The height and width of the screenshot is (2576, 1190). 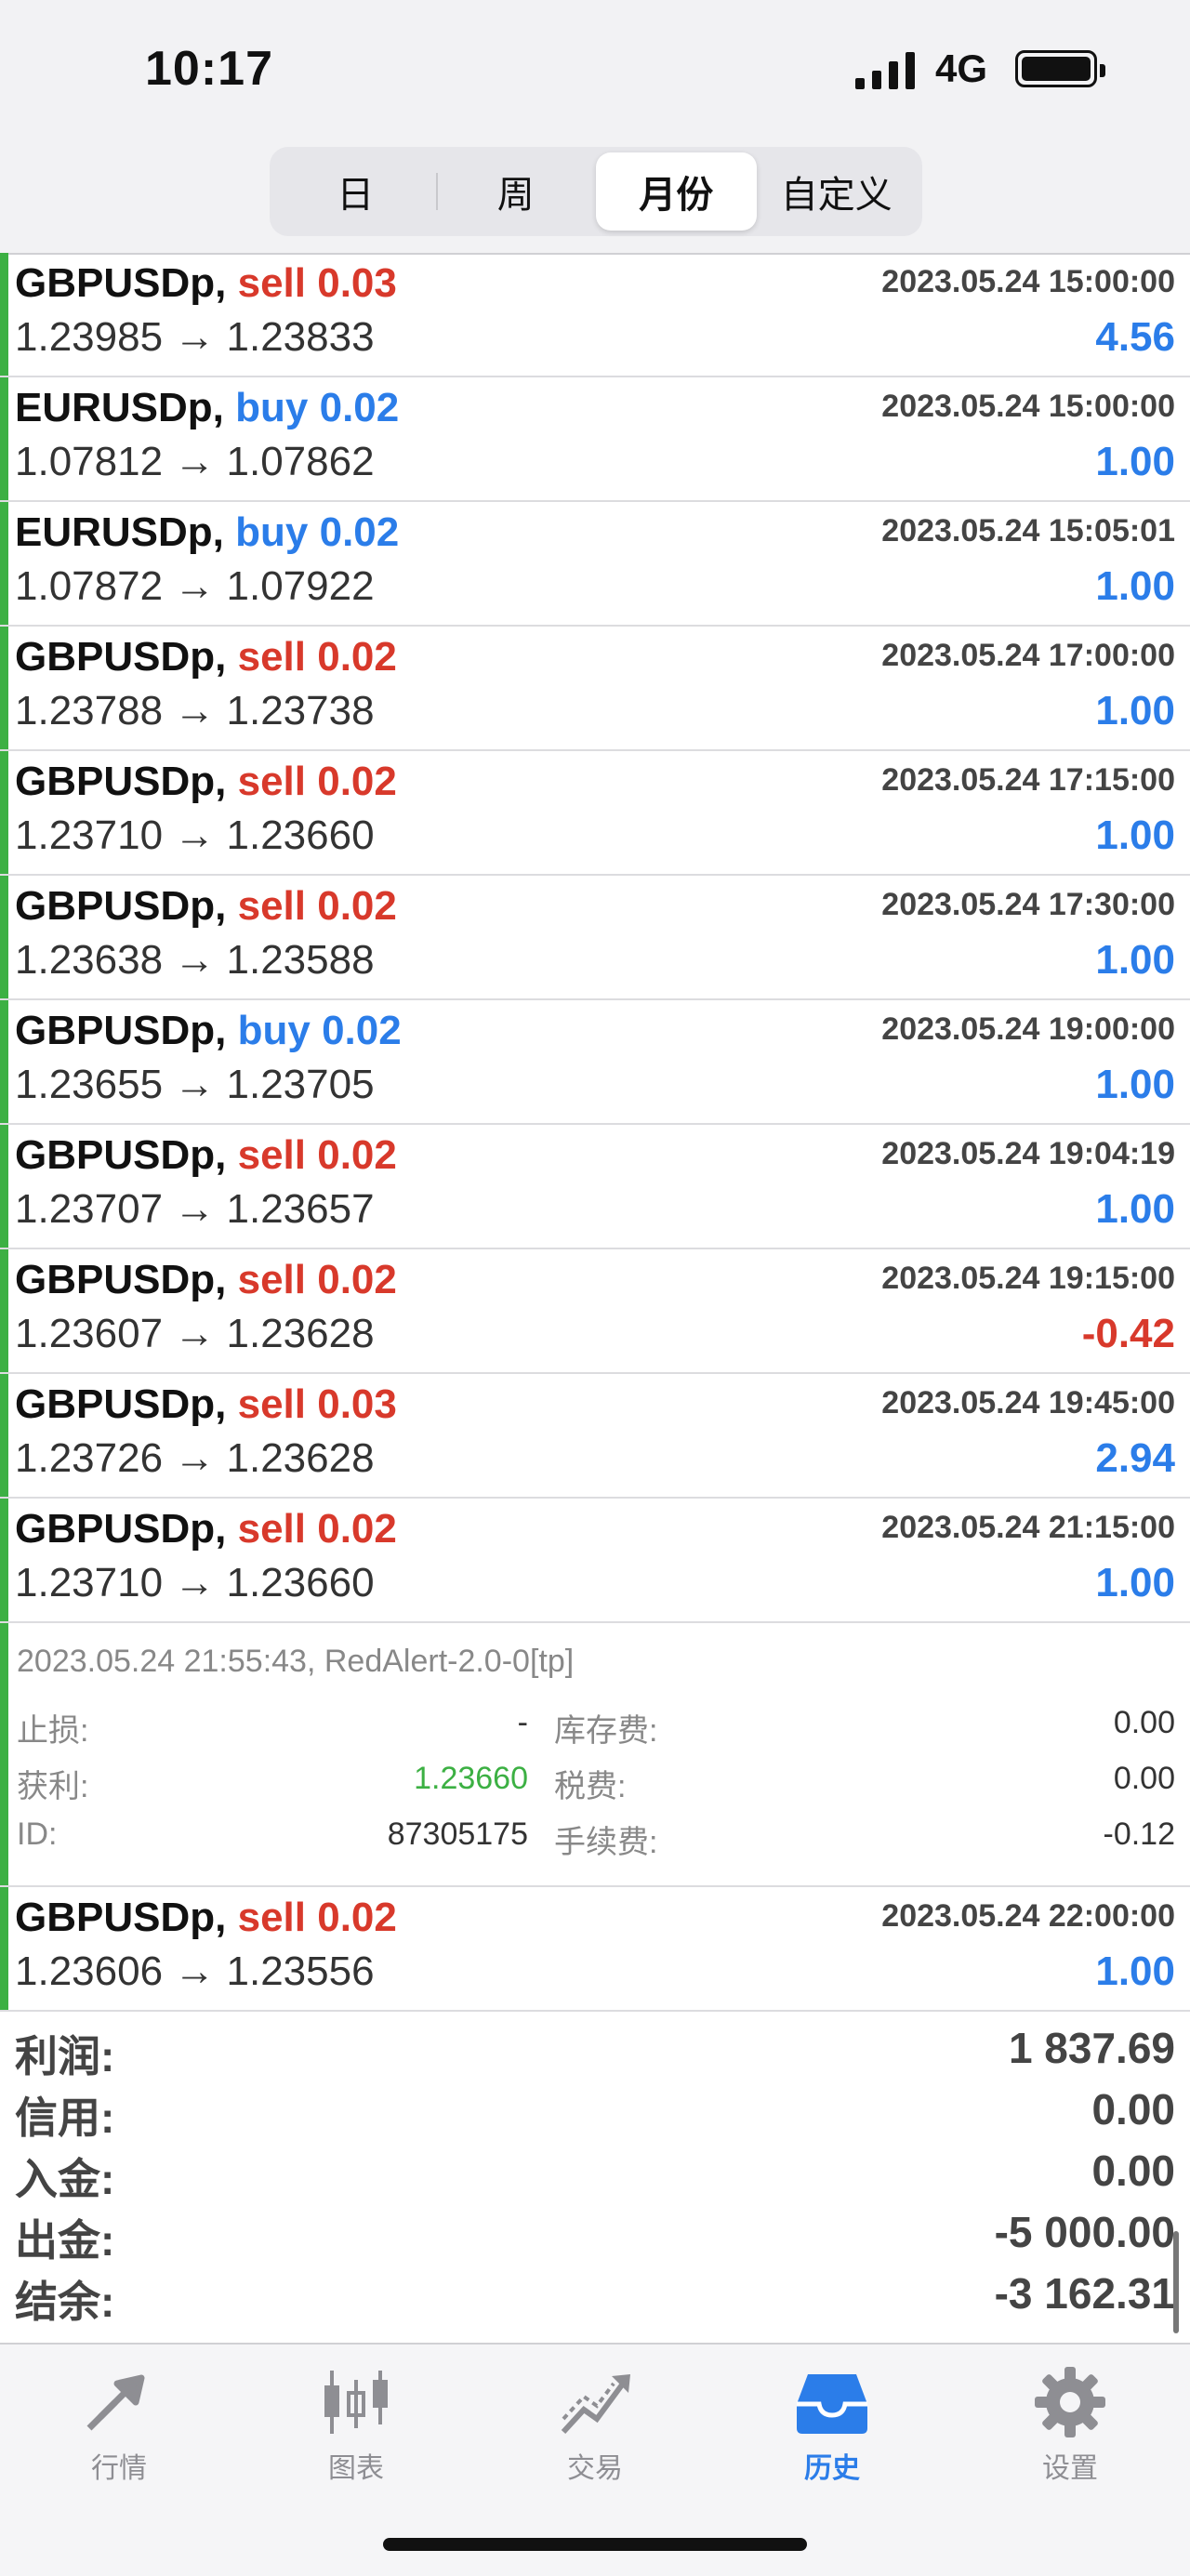 I want to click on stop-loss-value: -, so click(x=522, y=1722).